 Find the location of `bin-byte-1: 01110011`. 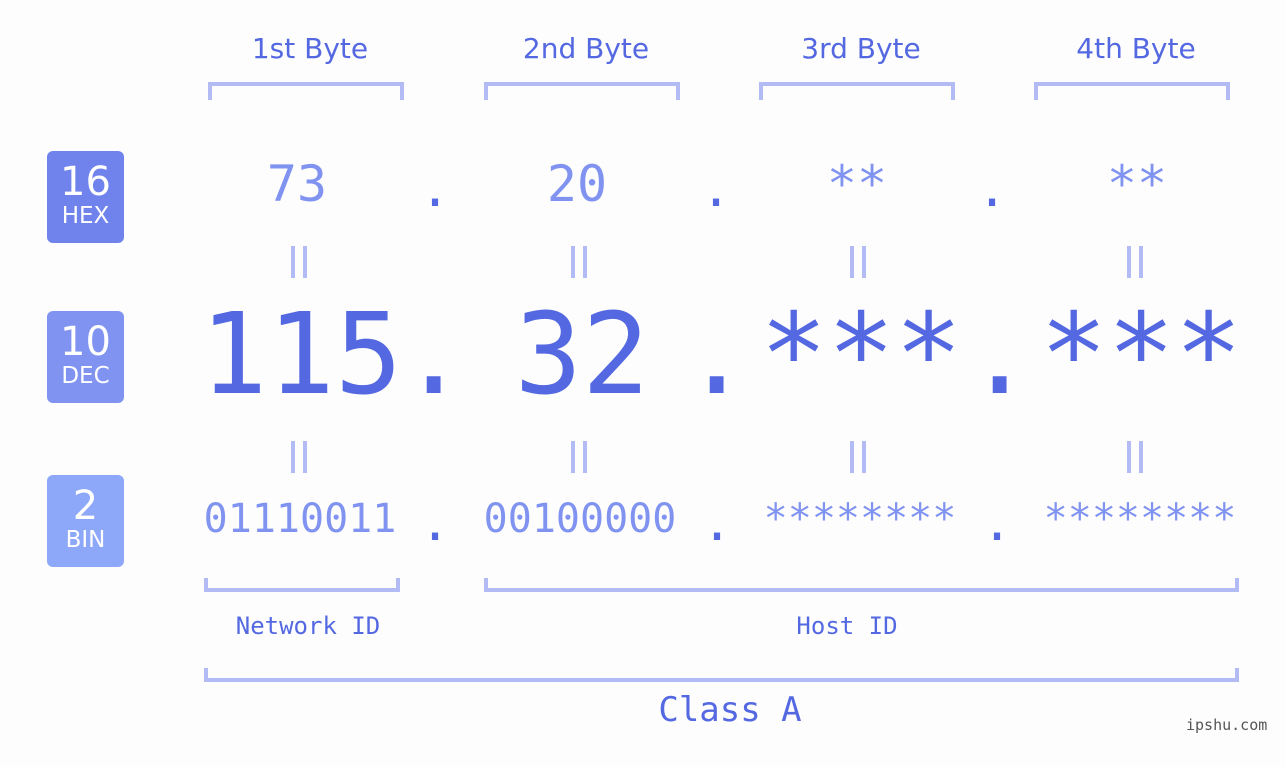

bin-byte-1: 01110011 is located at coordinates (300, 519).